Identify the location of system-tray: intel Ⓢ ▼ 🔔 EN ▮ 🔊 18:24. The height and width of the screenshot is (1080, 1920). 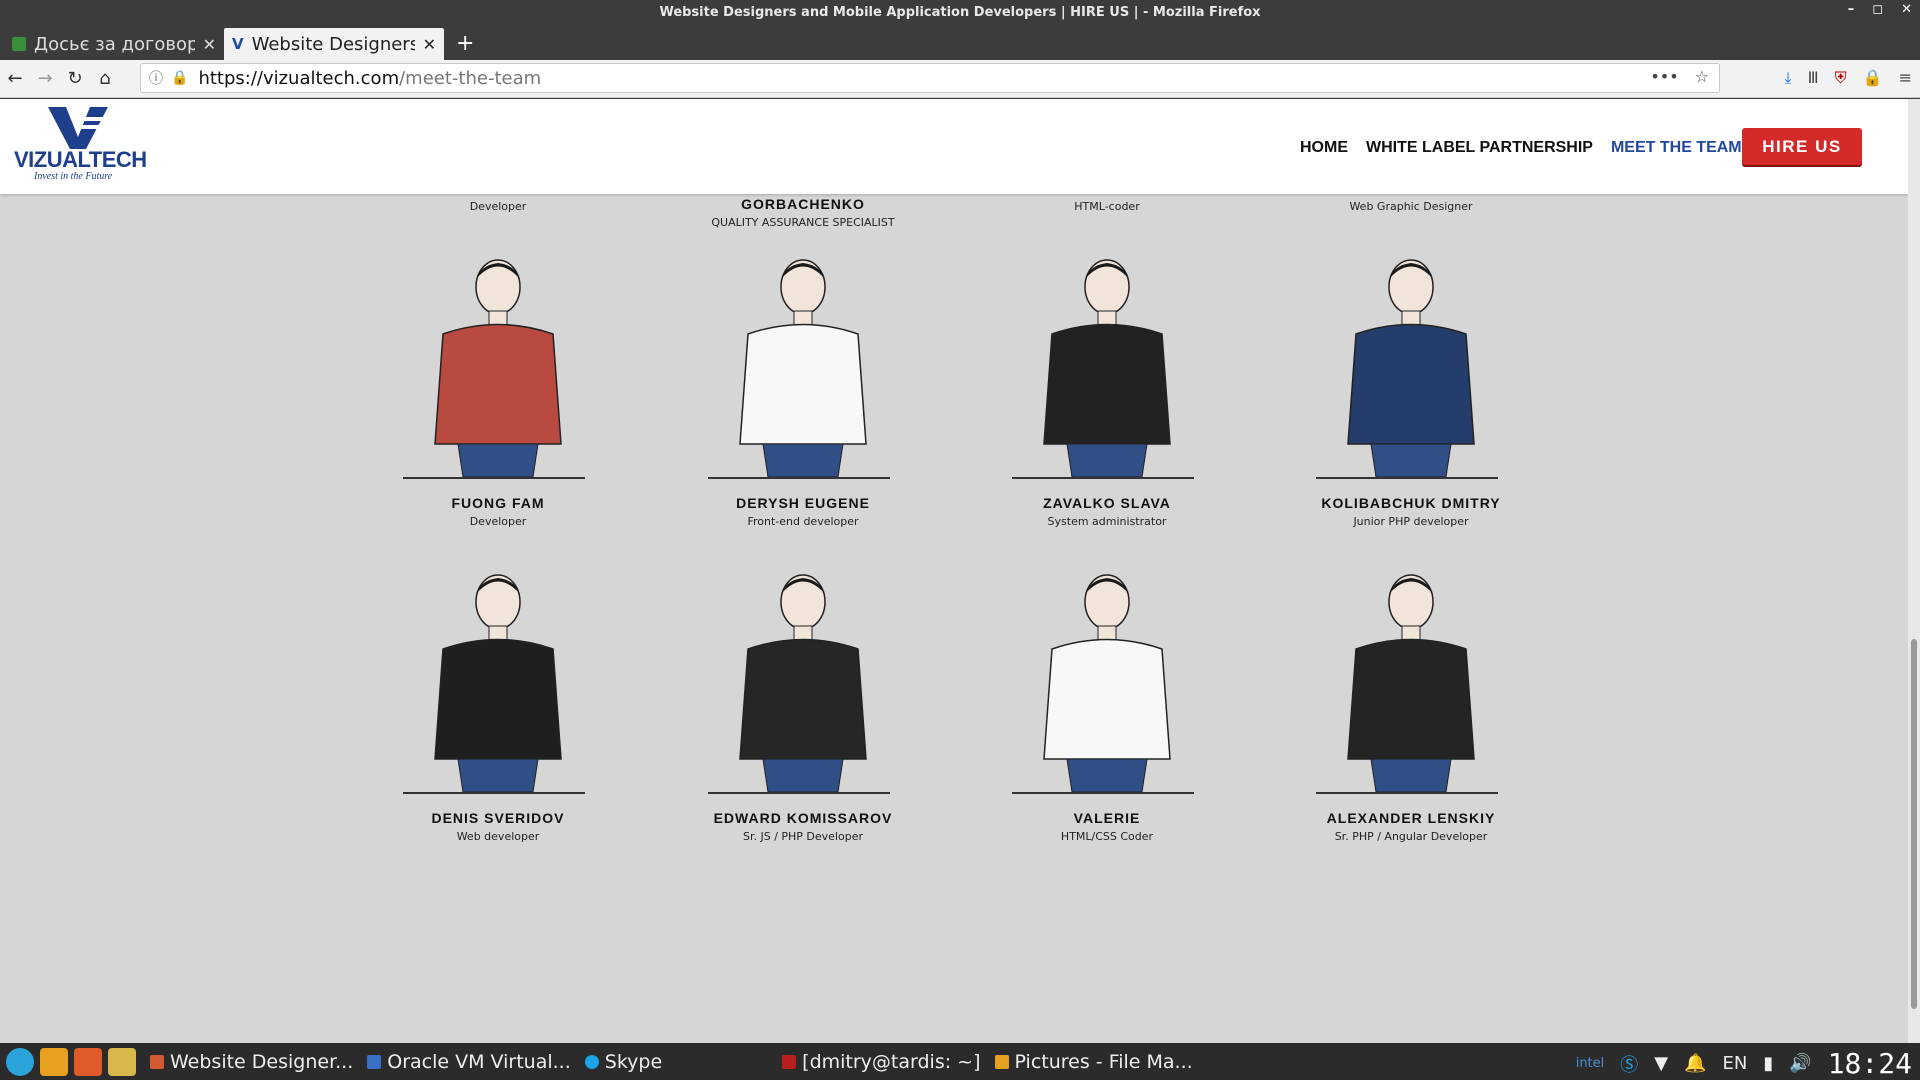
(1744, 1063).